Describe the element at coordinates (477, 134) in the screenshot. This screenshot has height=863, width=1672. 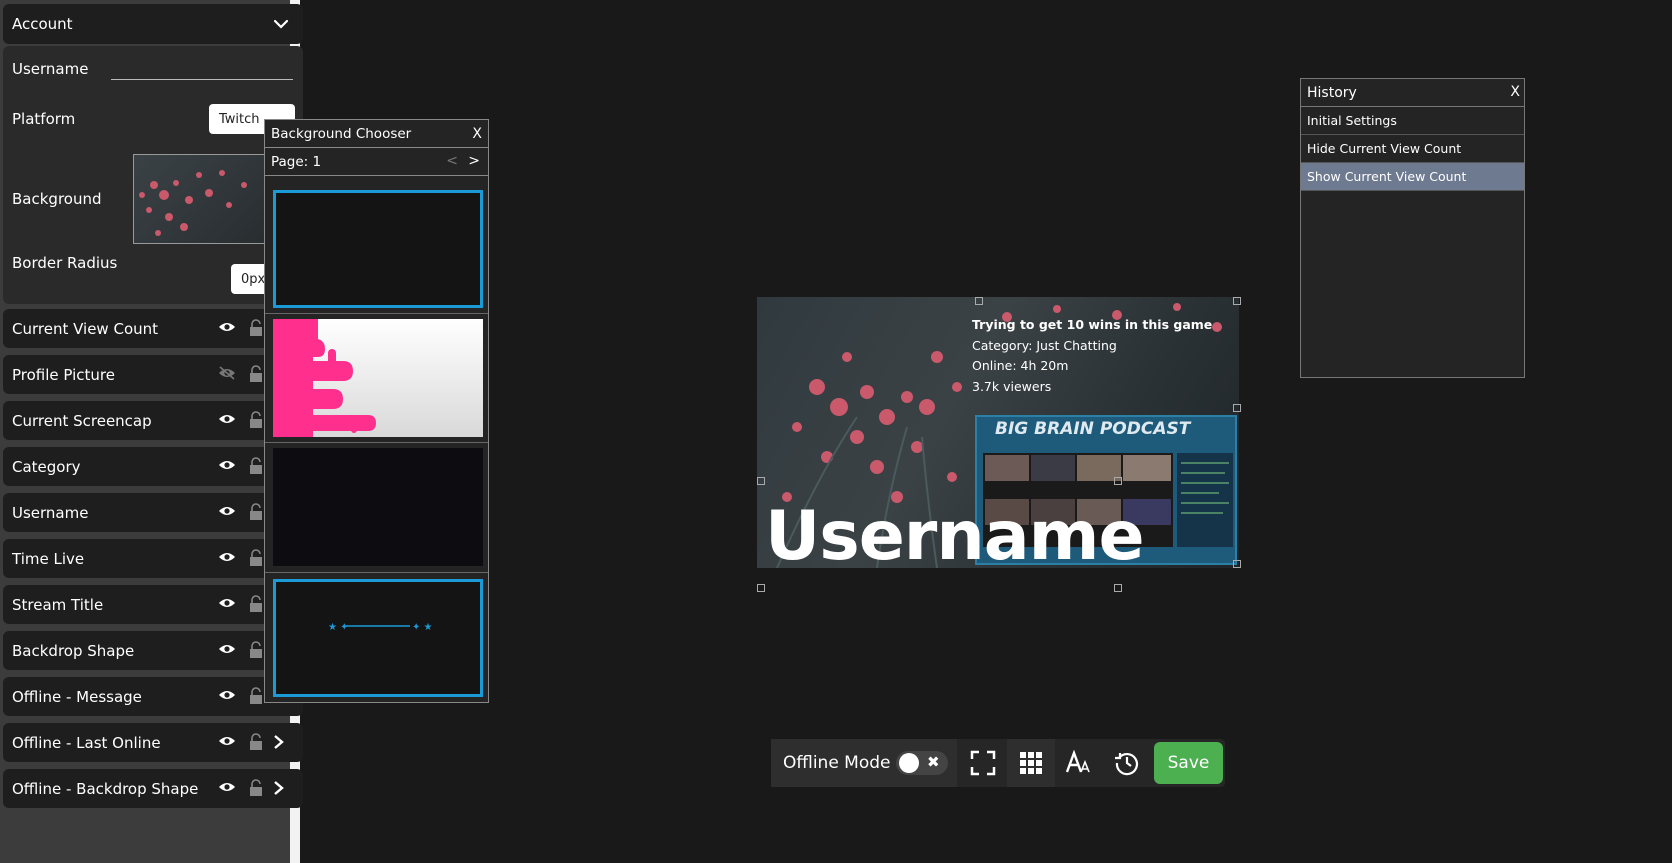
I see `background-chooser-close-button: X` at that location.